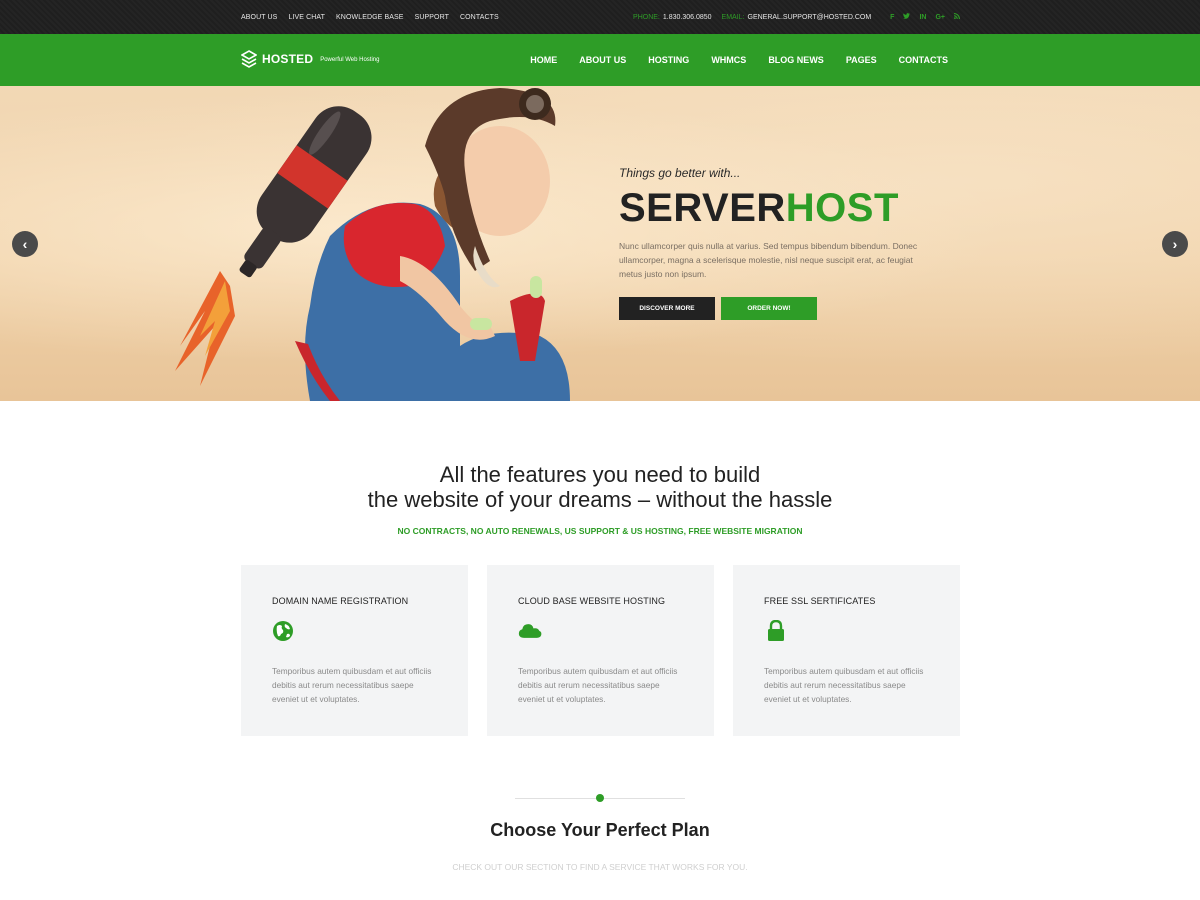  I want to click on hero-buttons: DISCOVER MORE ORDER NOW!, so click(779, 308).